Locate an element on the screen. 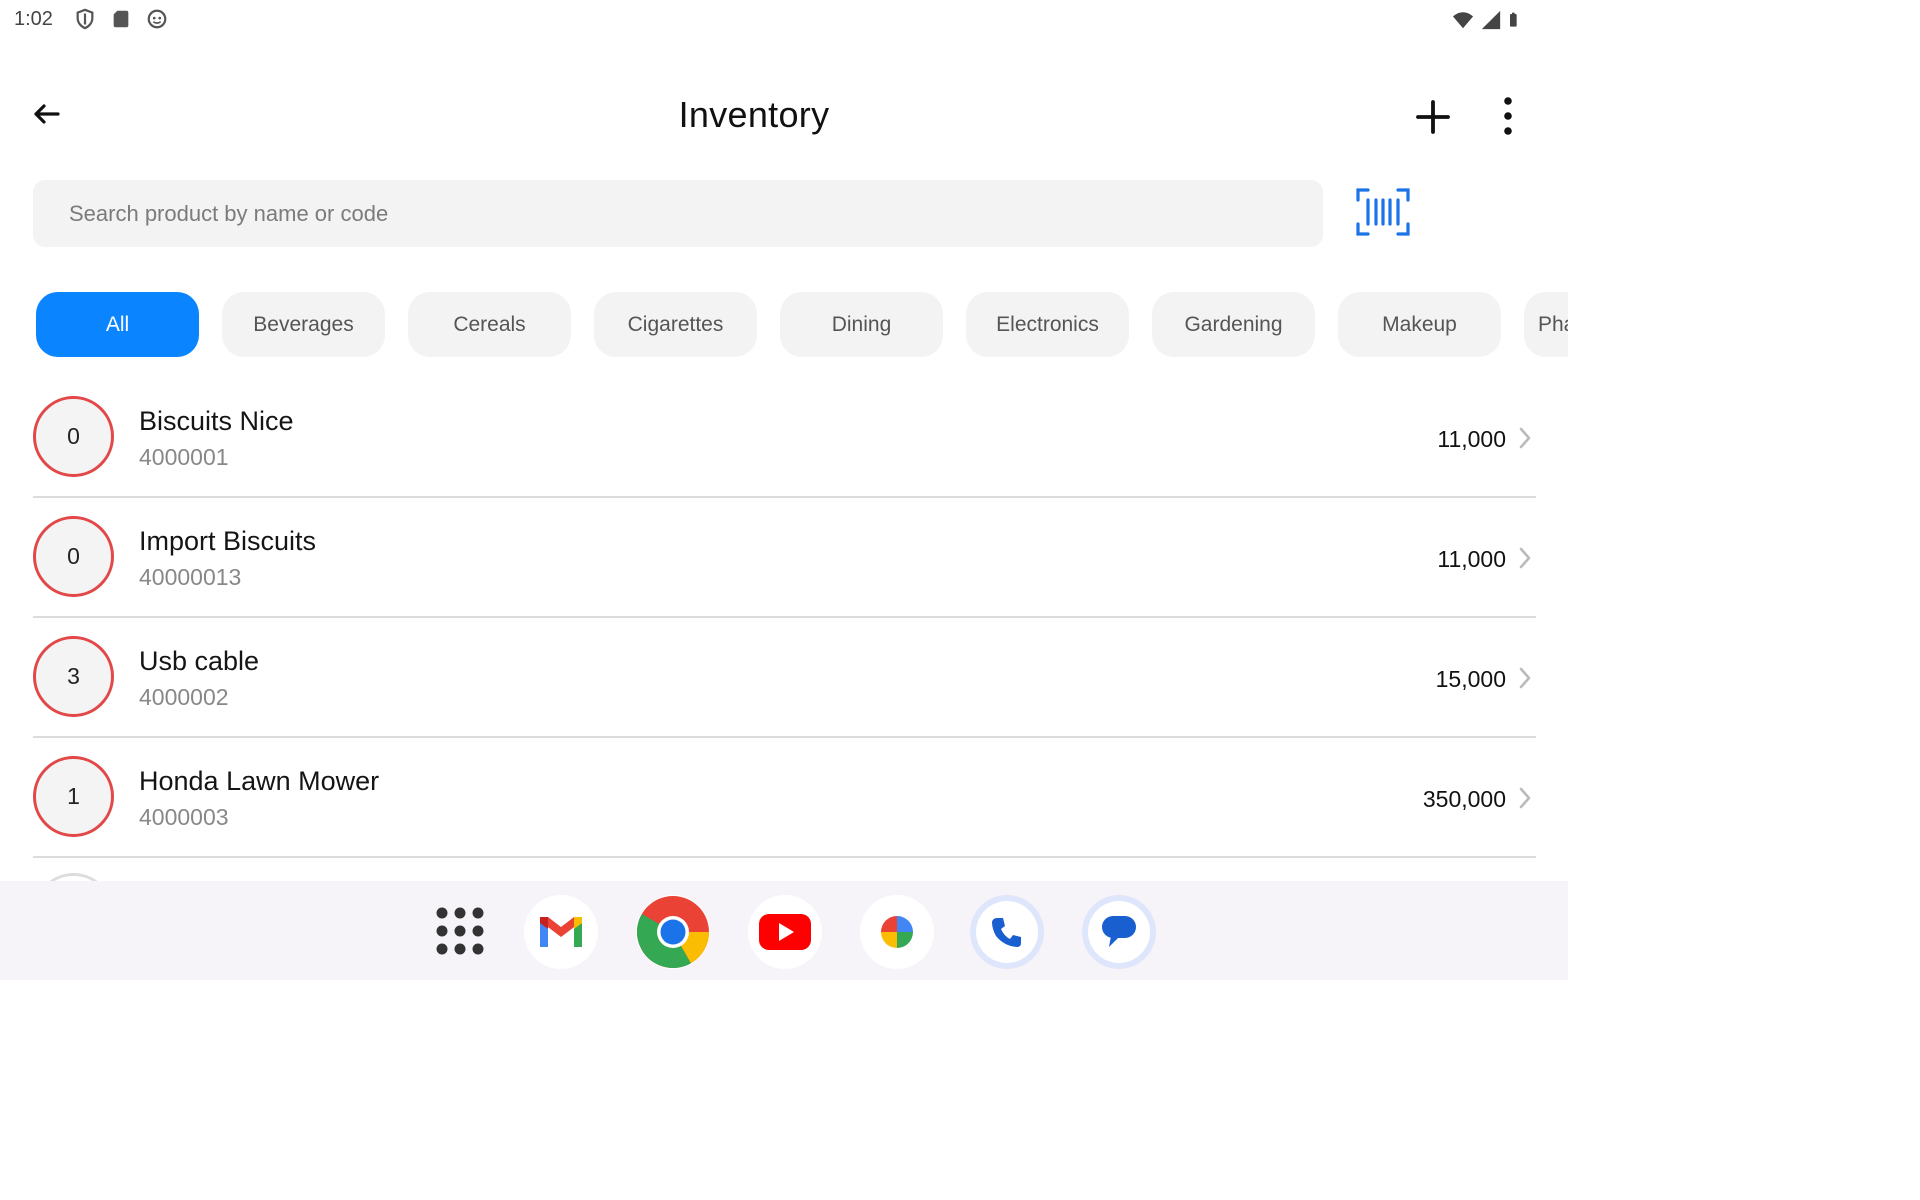 This screenshot has height=1200, width=1920. product-name: Biscuits Nice is located at coordinates (216, 421).